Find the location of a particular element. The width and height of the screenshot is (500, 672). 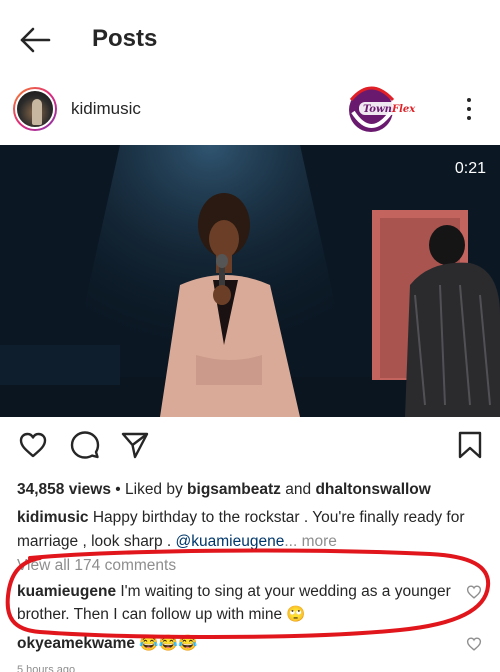

post-timestamp: 5 hours ago is located at coordinates (46, 668).